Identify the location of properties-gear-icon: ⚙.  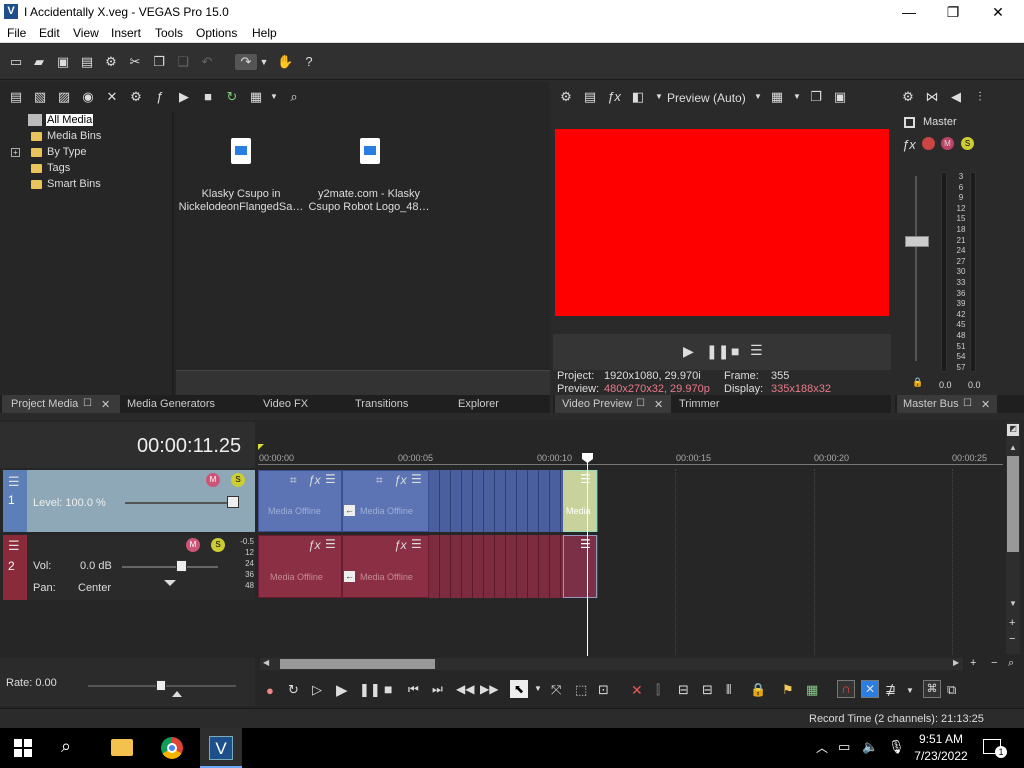
(111, 62).